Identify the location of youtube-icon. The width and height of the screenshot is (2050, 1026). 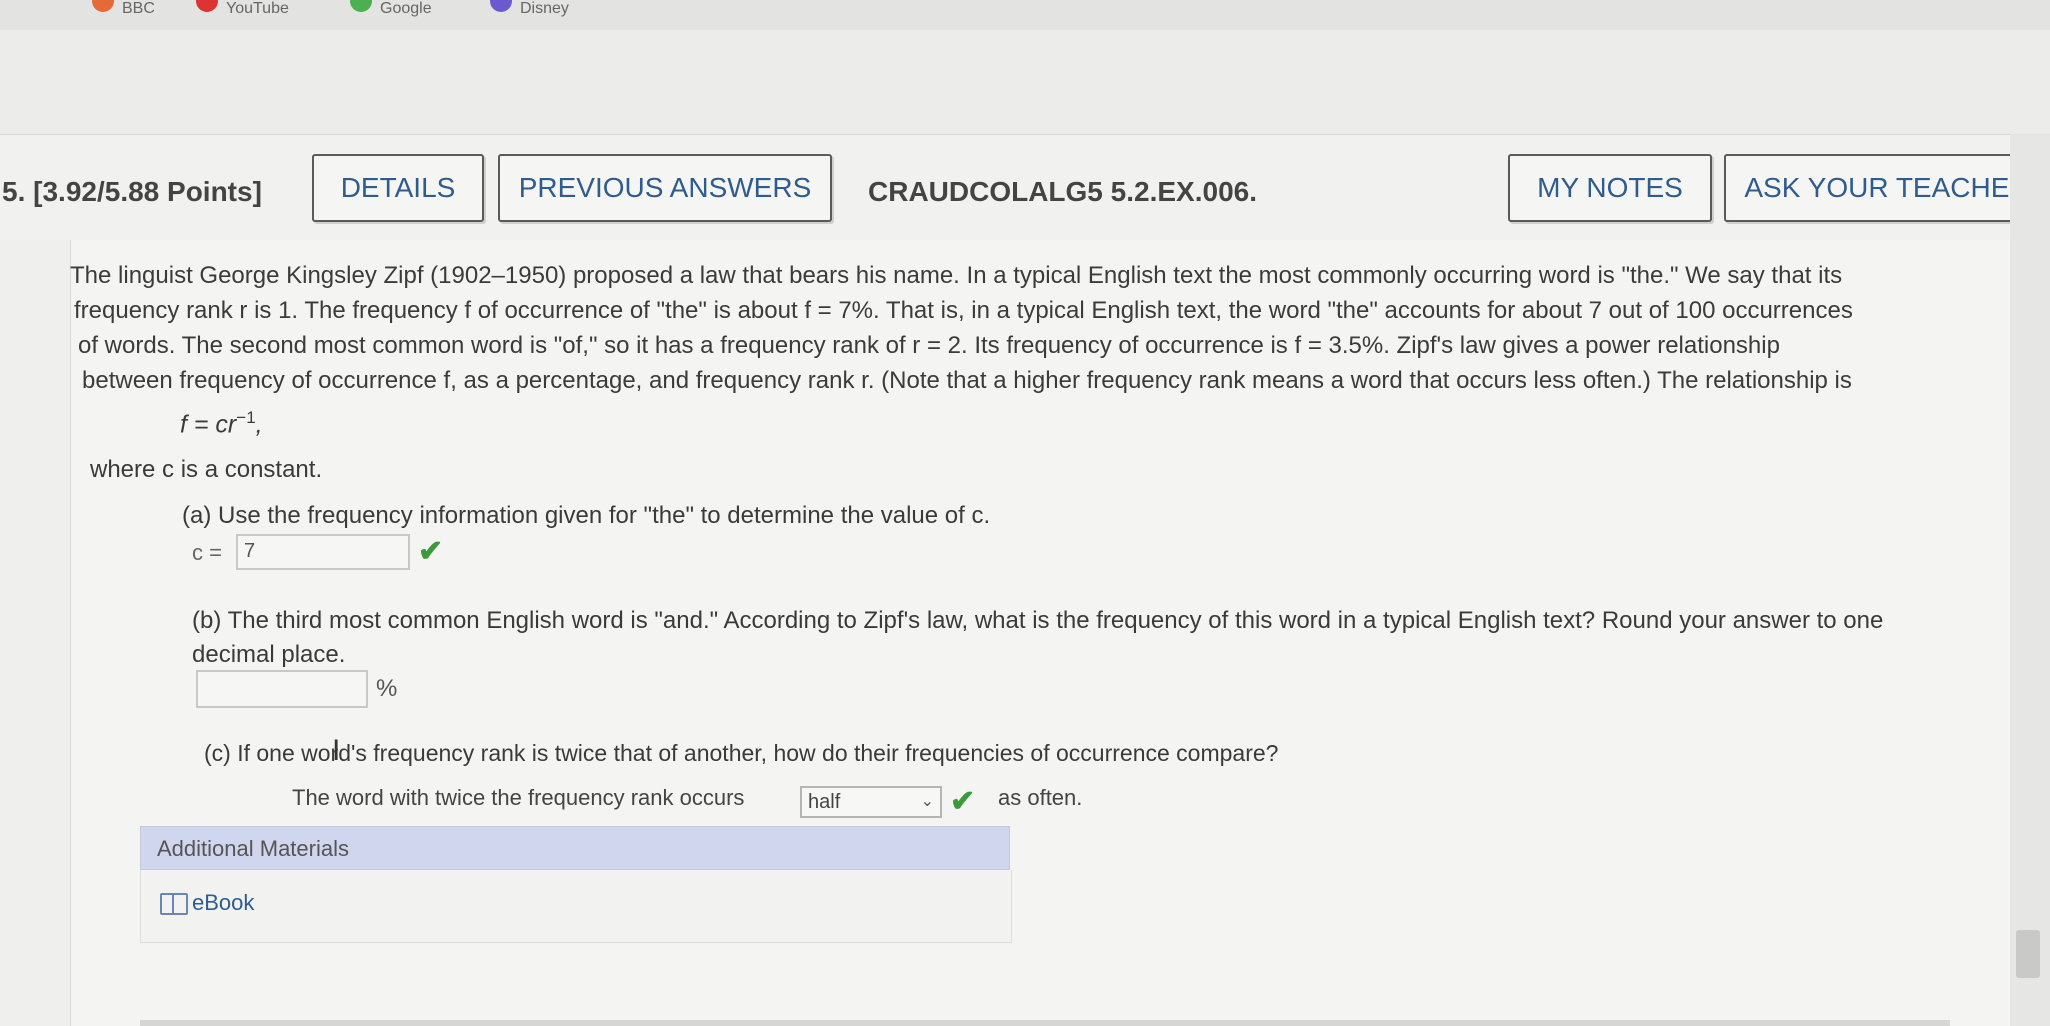
(207, 6).